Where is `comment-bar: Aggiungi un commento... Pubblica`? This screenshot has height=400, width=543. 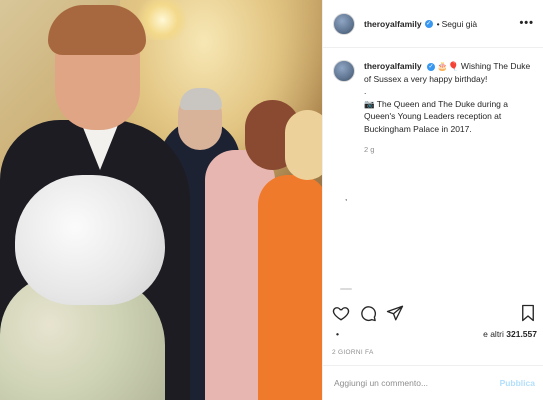
comment-bar: Aggiungi un commento... Pubblica is located at coordinates (432, 382).